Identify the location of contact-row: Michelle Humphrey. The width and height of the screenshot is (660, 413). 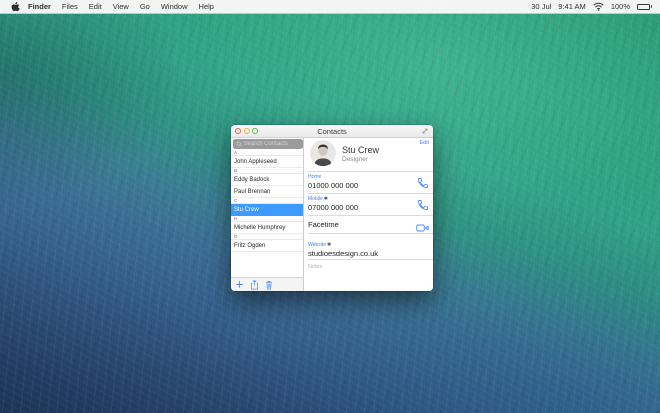
(267, 228).